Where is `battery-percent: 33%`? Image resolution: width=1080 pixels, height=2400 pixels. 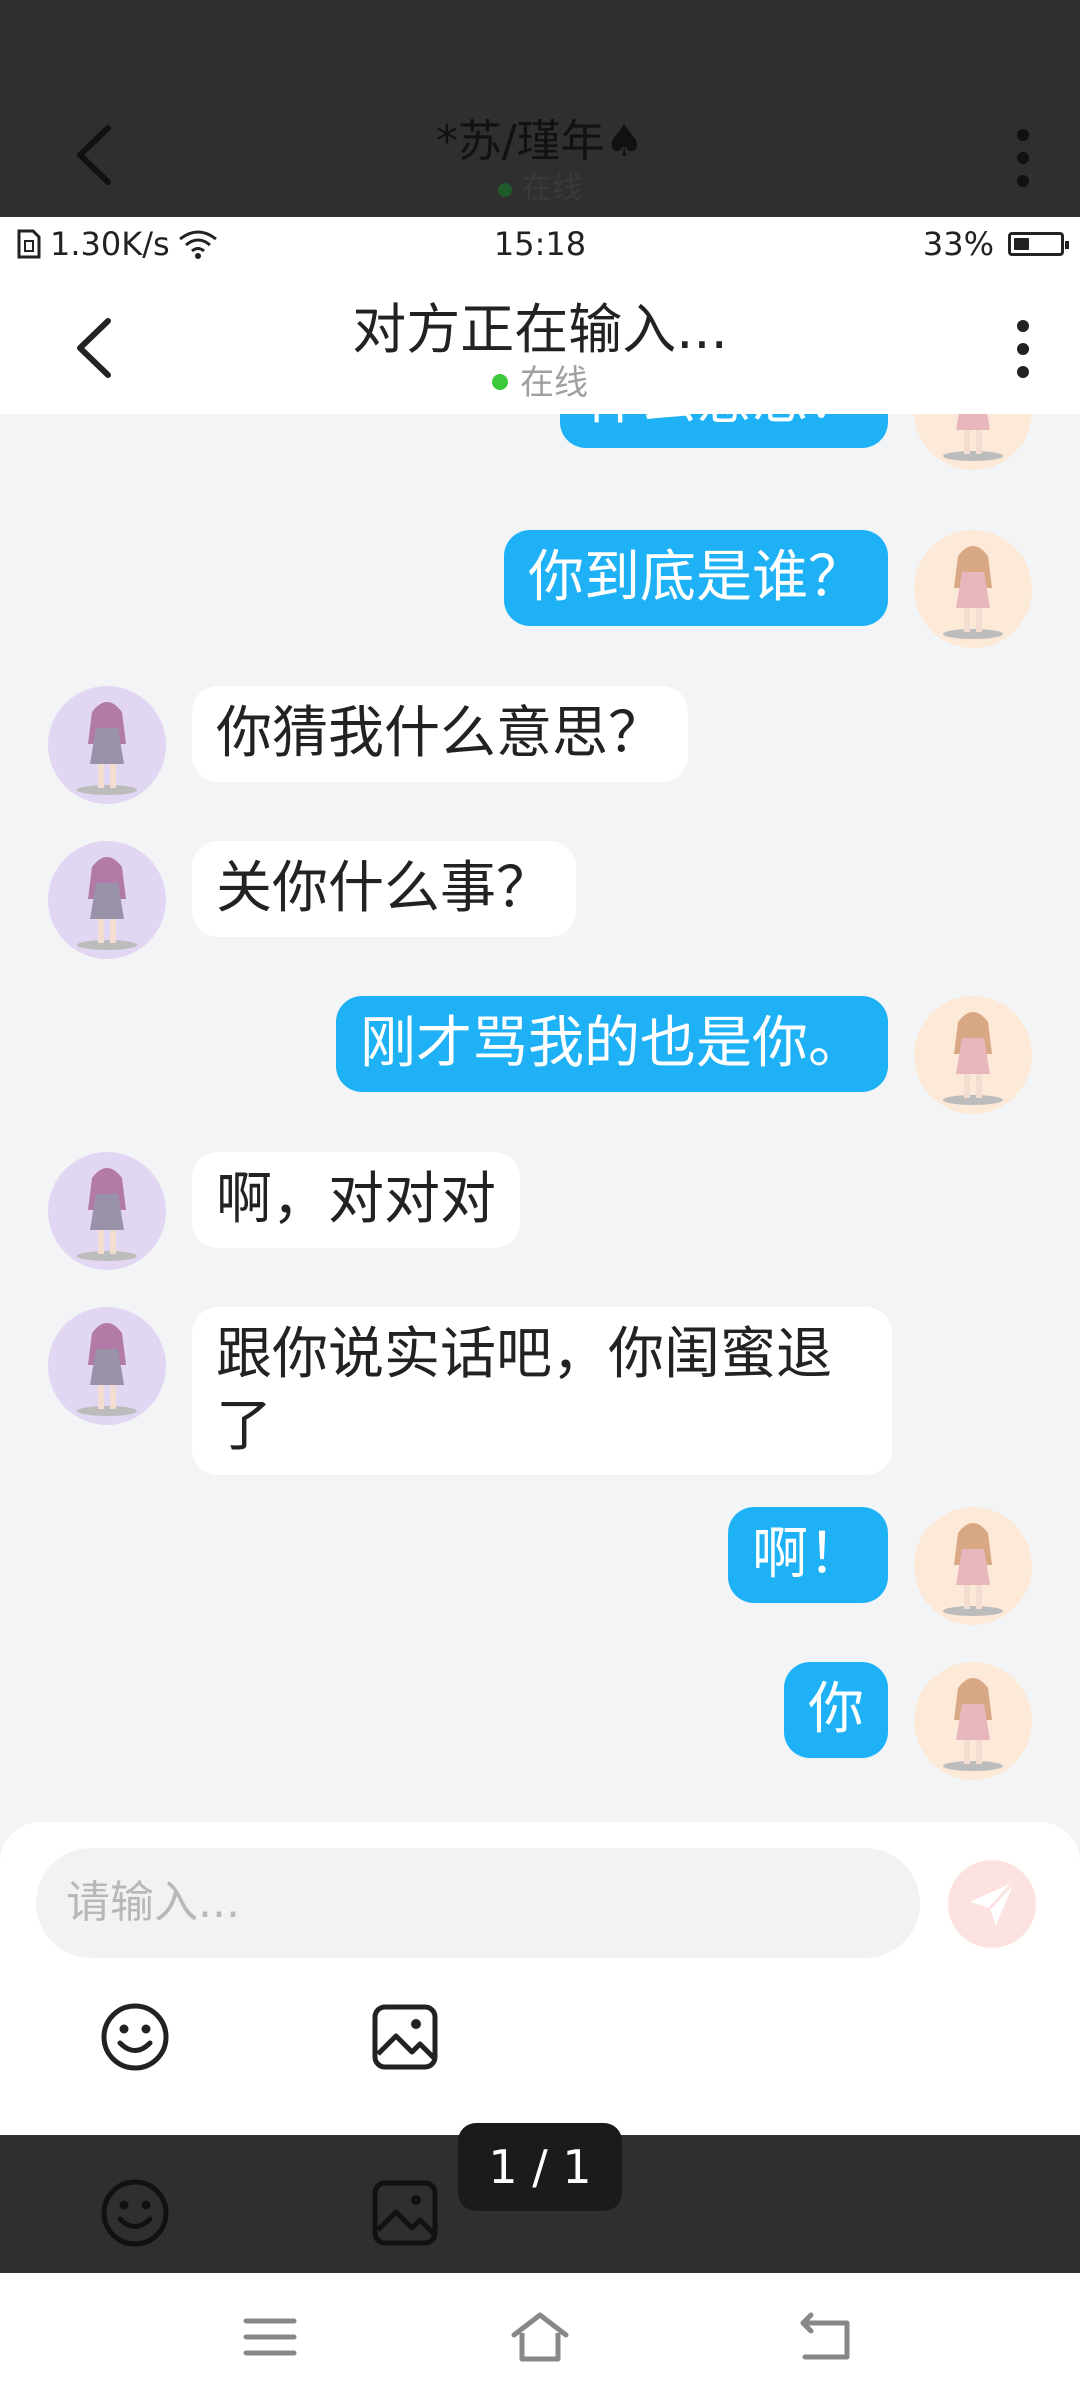 battery-percent: 33% is located at coordinates (958, 244).